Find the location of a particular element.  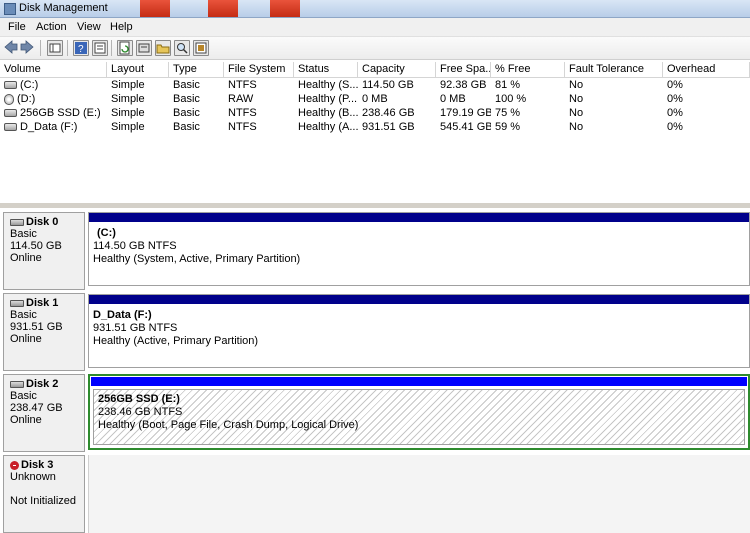

menu-bar: File Action View Help is located at coordinates (375, 27).